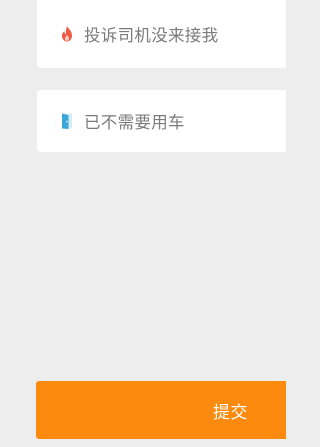  I want to click on flame-icon, so click(67, 34).